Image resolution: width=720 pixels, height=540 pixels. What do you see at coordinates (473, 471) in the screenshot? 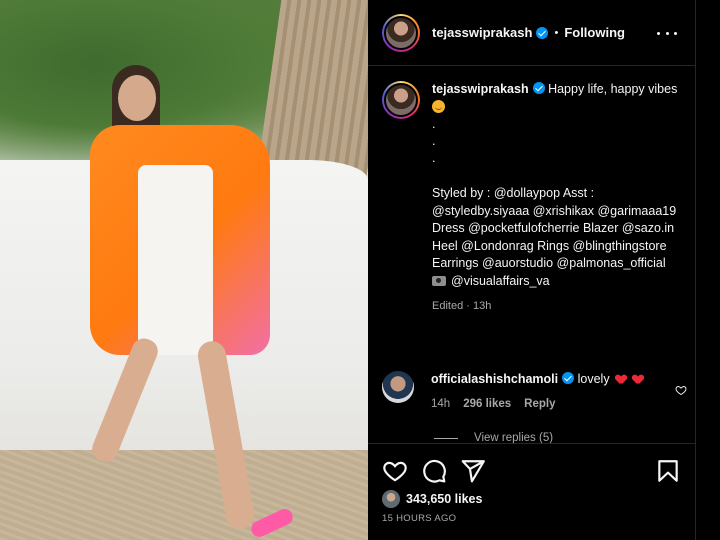
I see `share-icon` at bounding box center [473, 471].